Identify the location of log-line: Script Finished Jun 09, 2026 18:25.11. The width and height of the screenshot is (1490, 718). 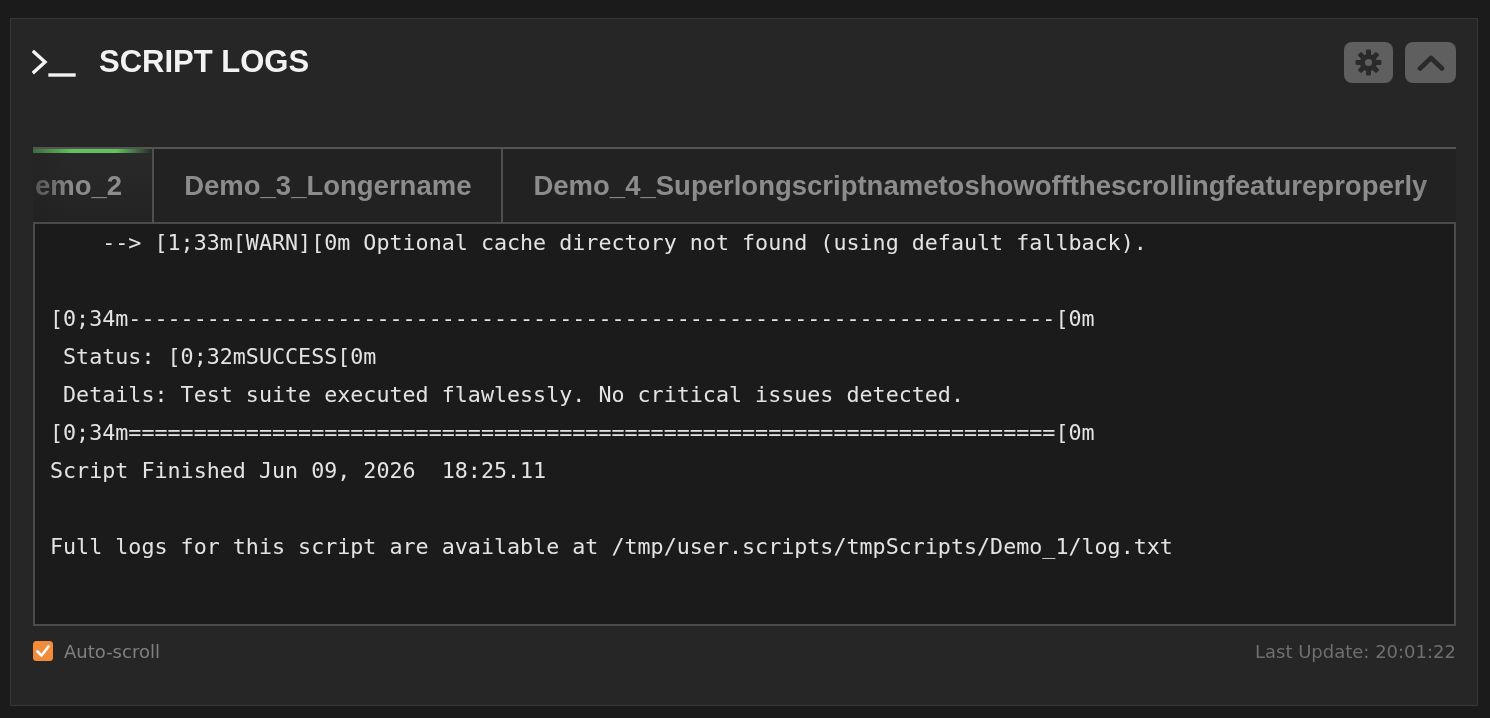
(299, 471).